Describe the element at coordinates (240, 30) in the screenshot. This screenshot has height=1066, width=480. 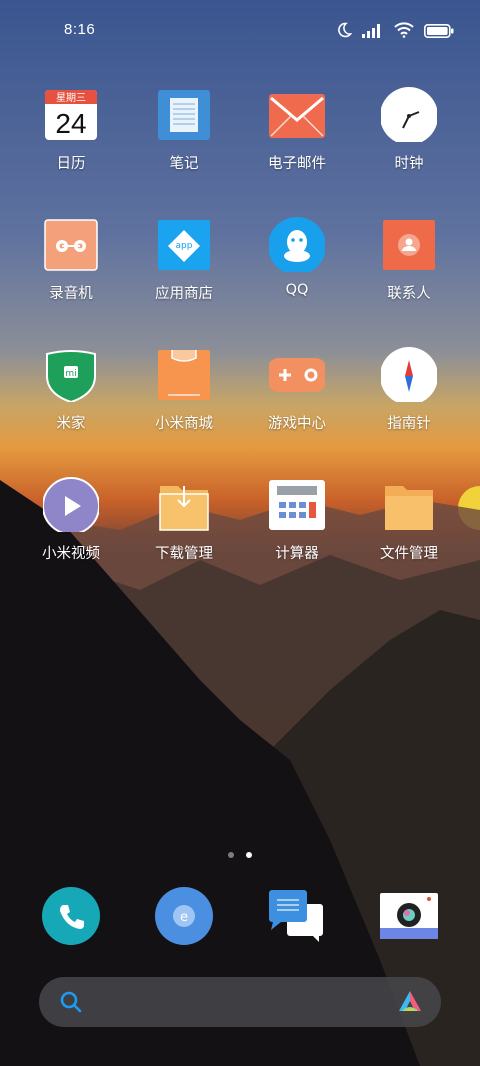
I see `status-bar: 8:16` at that location.